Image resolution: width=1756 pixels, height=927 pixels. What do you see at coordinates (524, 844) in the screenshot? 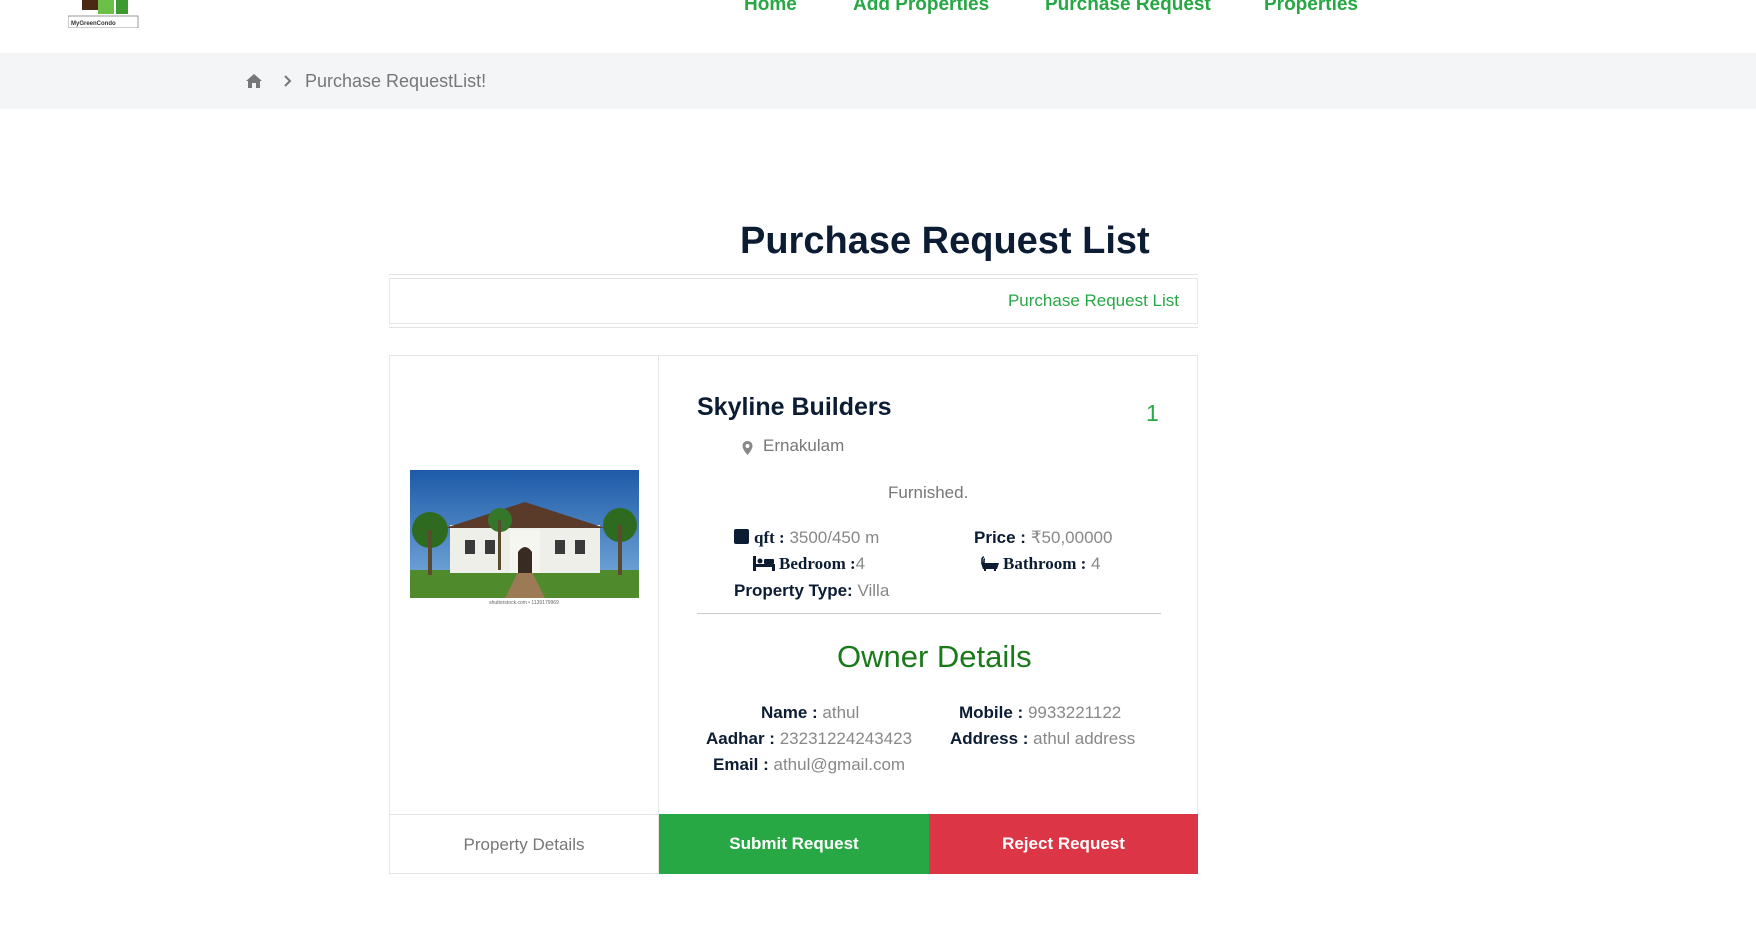
I see `property-details-button: Property Details` at bounding box center [524, 844].